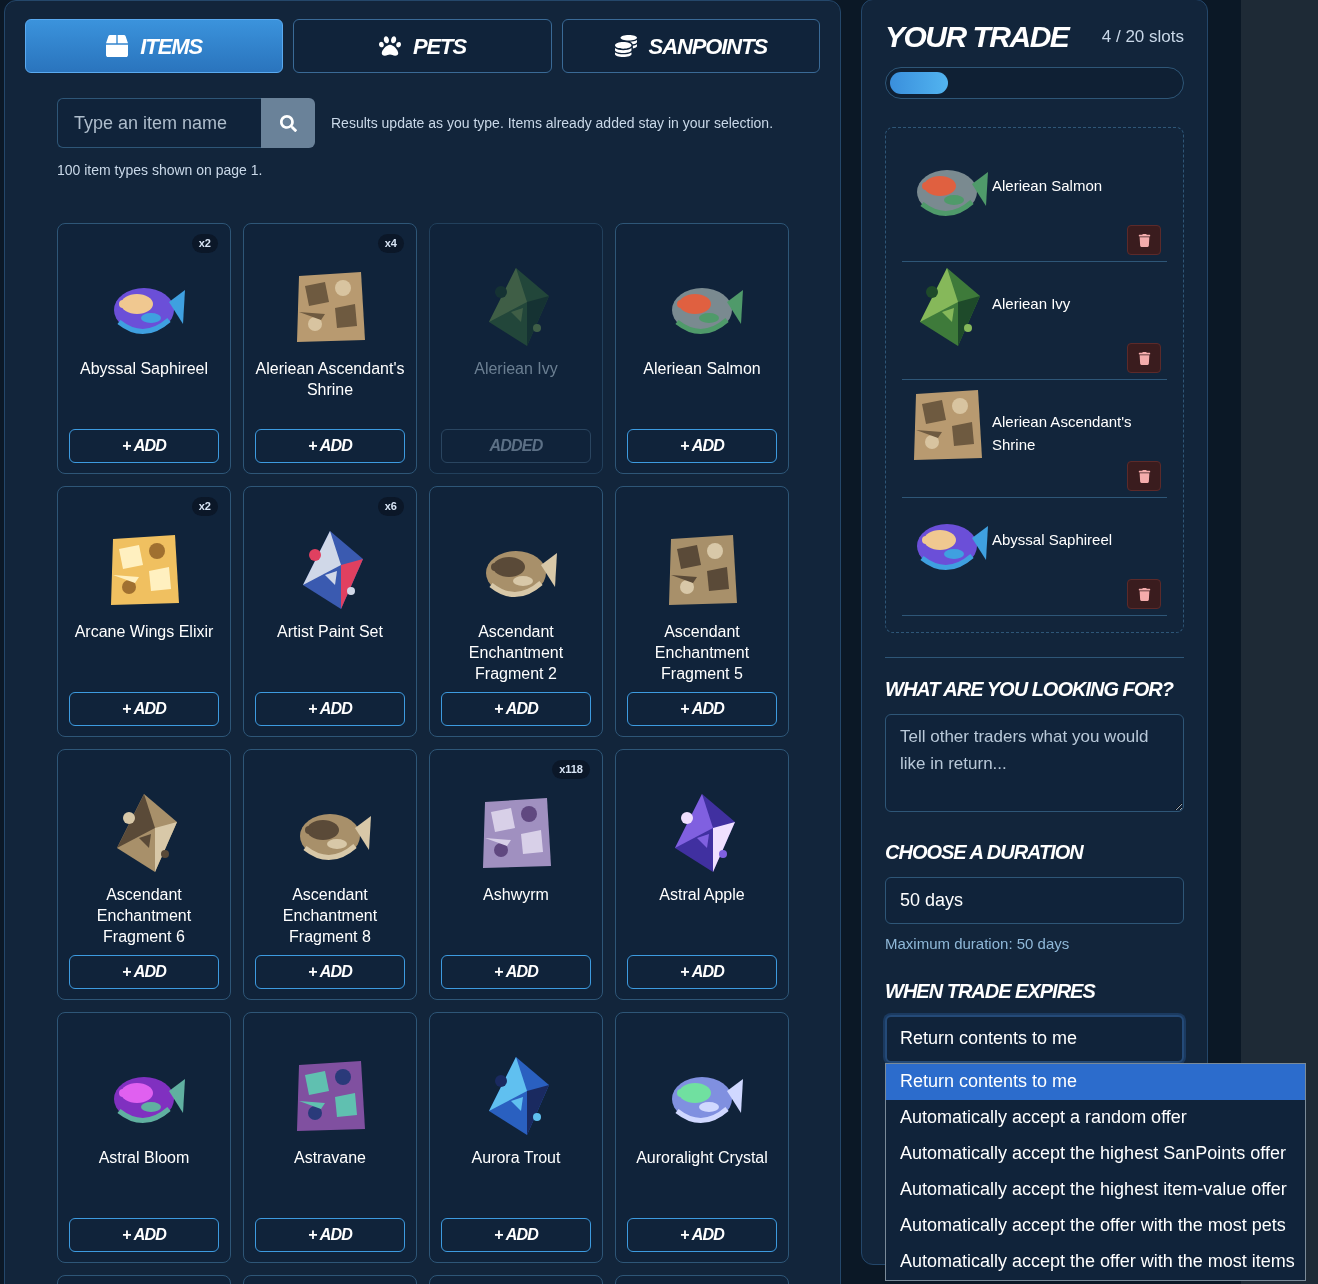 The height and width of the screenshot is (1284, 1318). Describe the element at coordinates (702, 895) in the screenshot. I see `item-name: Astral Apple` at that location.